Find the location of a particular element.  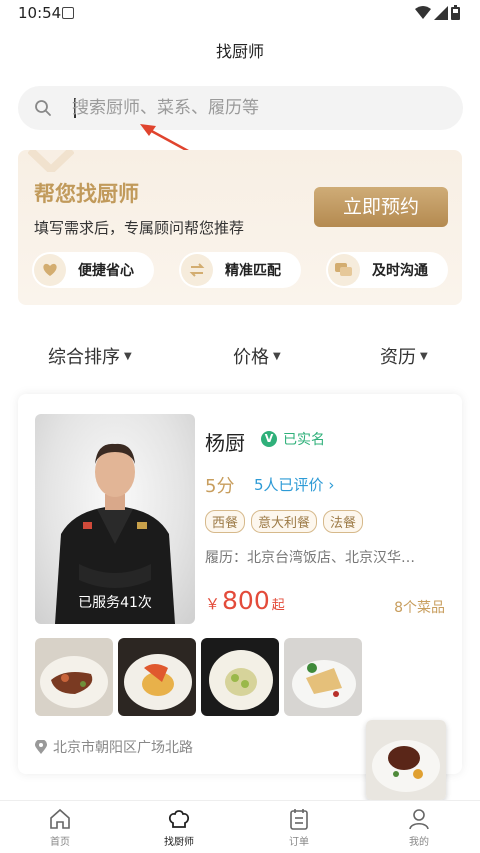

feature-precise-match: 精准匹配 is located at coordinates (240, 270).